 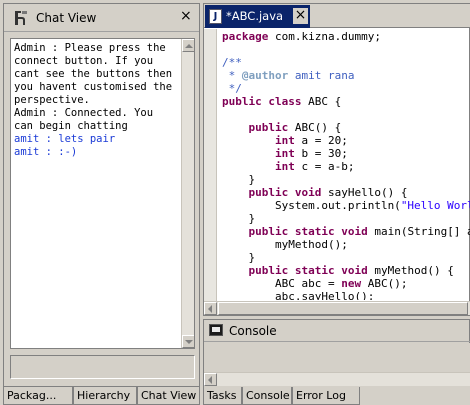 I want to click on chat-message-input, so click(x=102, y=367).